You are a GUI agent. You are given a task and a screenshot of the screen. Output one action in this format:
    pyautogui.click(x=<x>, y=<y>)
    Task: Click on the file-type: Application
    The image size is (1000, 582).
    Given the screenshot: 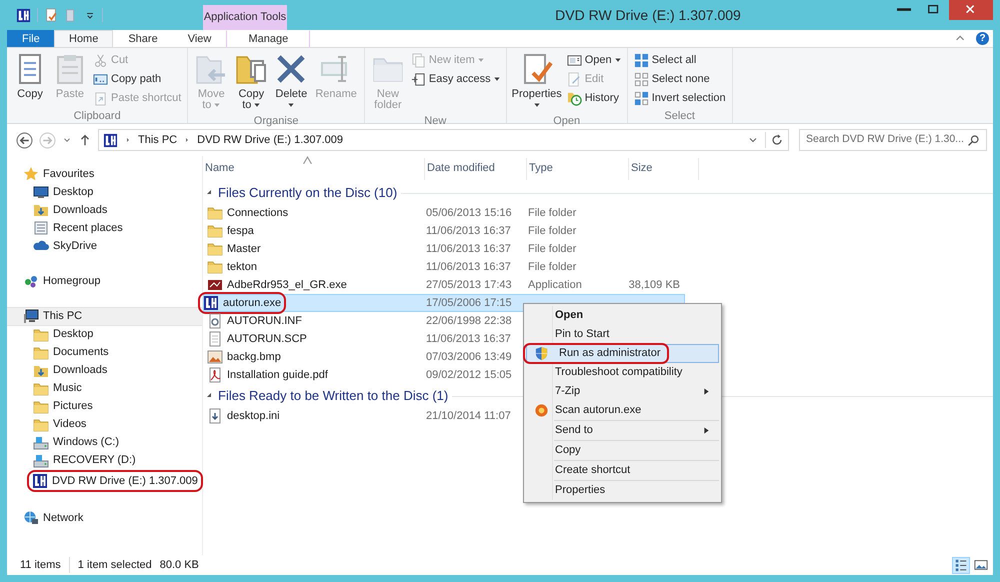 What is the action you would take?
    pyautogui.click(x=555, y=284)
    